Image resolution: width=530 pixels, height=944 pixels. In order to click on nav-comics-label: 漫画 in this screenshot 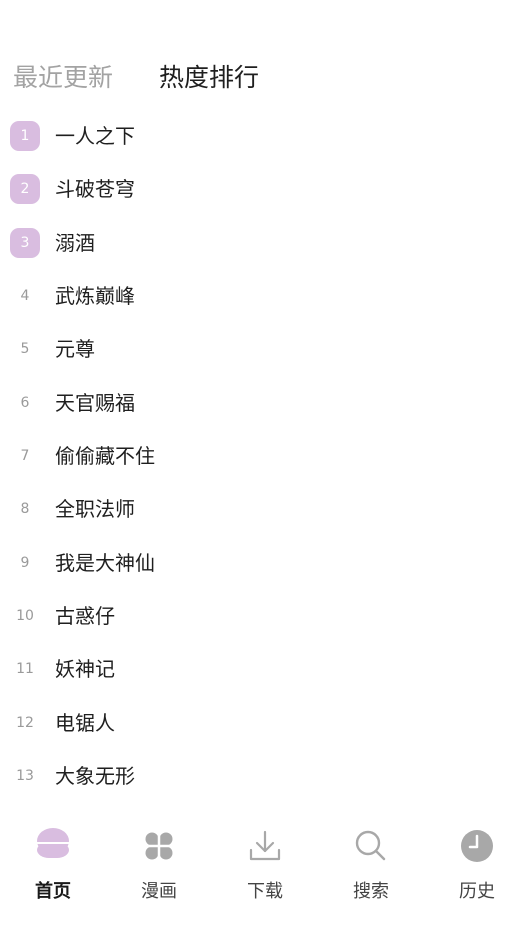, I will do `click(159, 891)`.